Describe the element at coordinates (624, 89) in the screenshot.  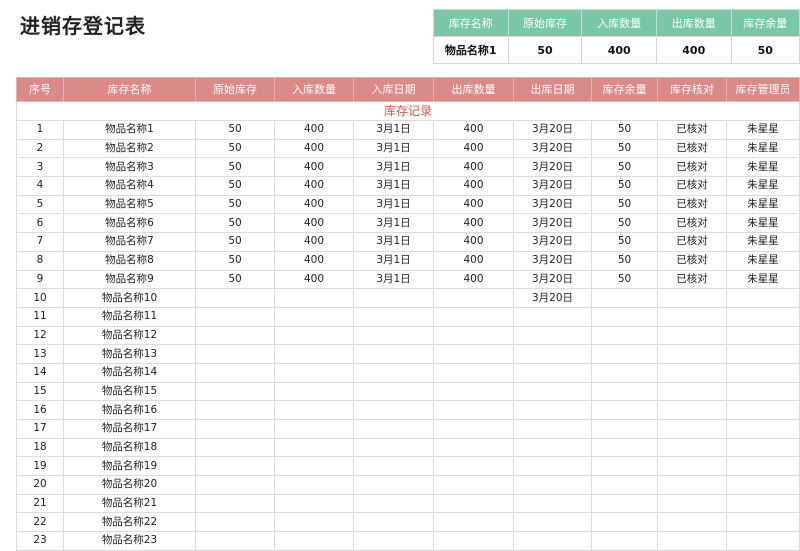
I see `column-header-balance: 库存余量` at that location.